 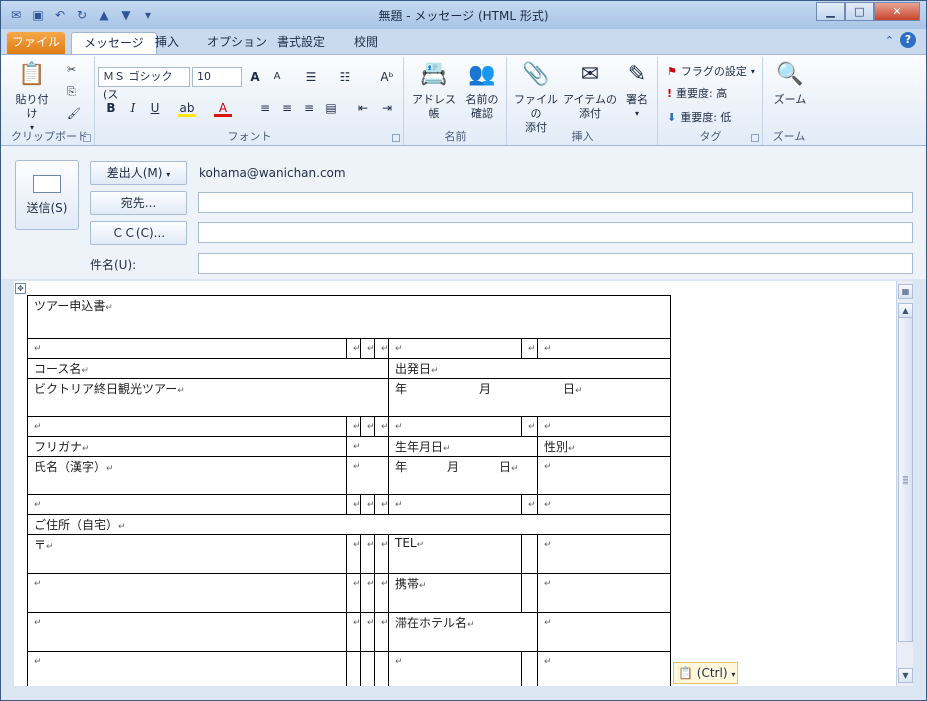 What do you see at coordinates (36, 43) in the screenshot?
I see `tab-file: ファイル` at bounding box center [36, 43].